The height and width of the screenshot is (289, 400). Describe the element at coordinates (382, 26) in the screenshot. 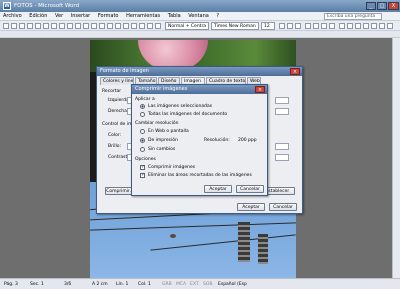

I see `border-icon` at that location.